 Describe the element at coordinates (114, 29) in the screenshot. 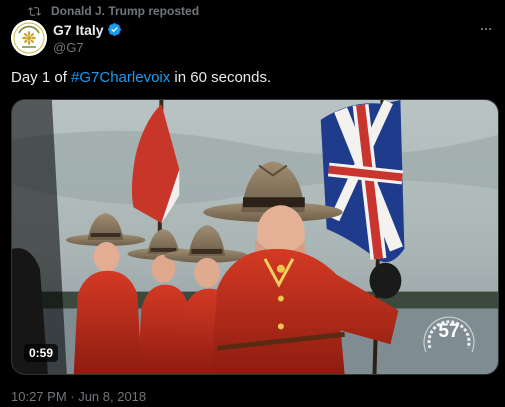

I see `verified-badge-icon` at that location.